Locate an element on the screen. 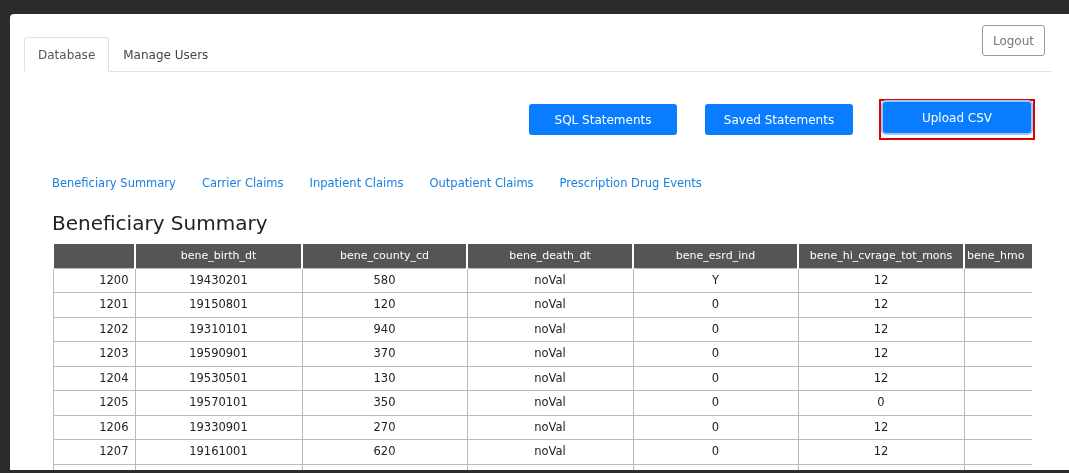 The image size is (1069, 473). table-cell: 130 is located at coordinates (384, 378).